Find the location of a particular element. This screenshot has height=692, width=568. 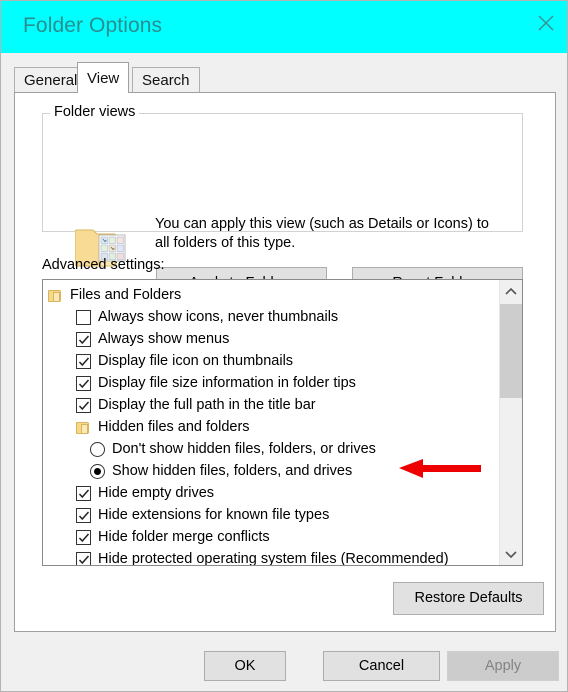

folder-views-legend: Folder views is located at coordinates (95, 112).